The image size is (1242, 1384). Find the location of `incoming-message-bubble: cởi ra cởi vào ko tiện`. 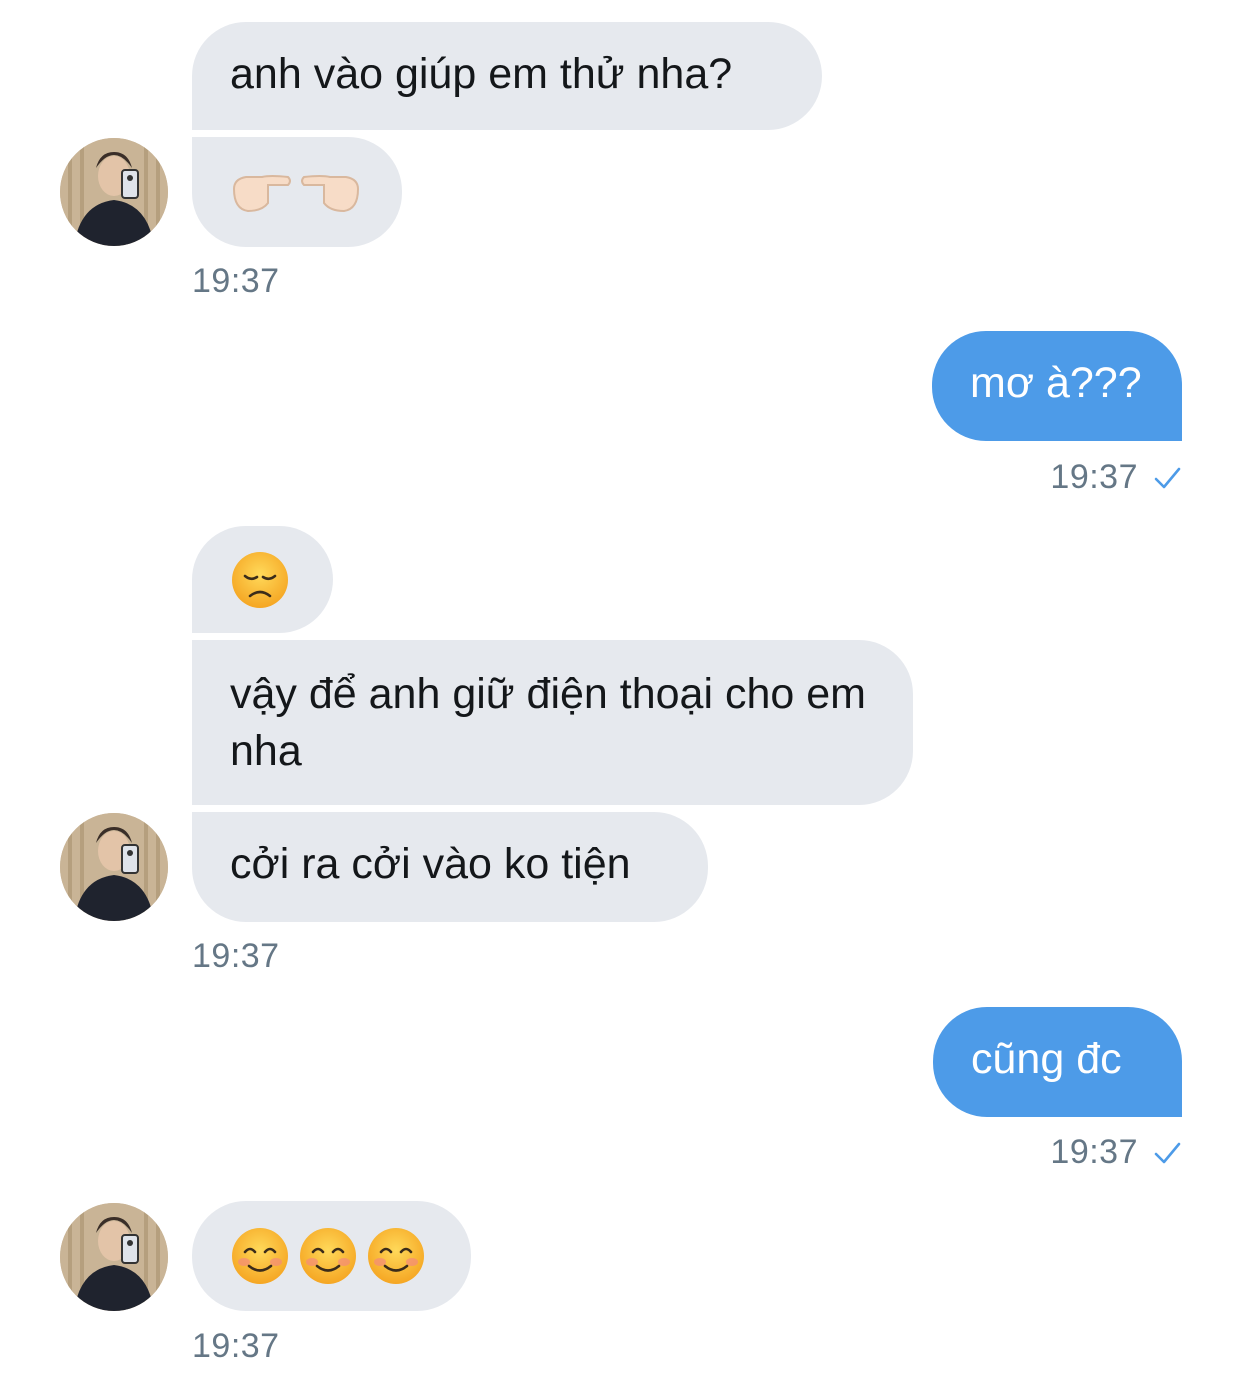

incoming-message-bubble: cởi ra cởi vào ko tiện is located at coordinates (450, 867).